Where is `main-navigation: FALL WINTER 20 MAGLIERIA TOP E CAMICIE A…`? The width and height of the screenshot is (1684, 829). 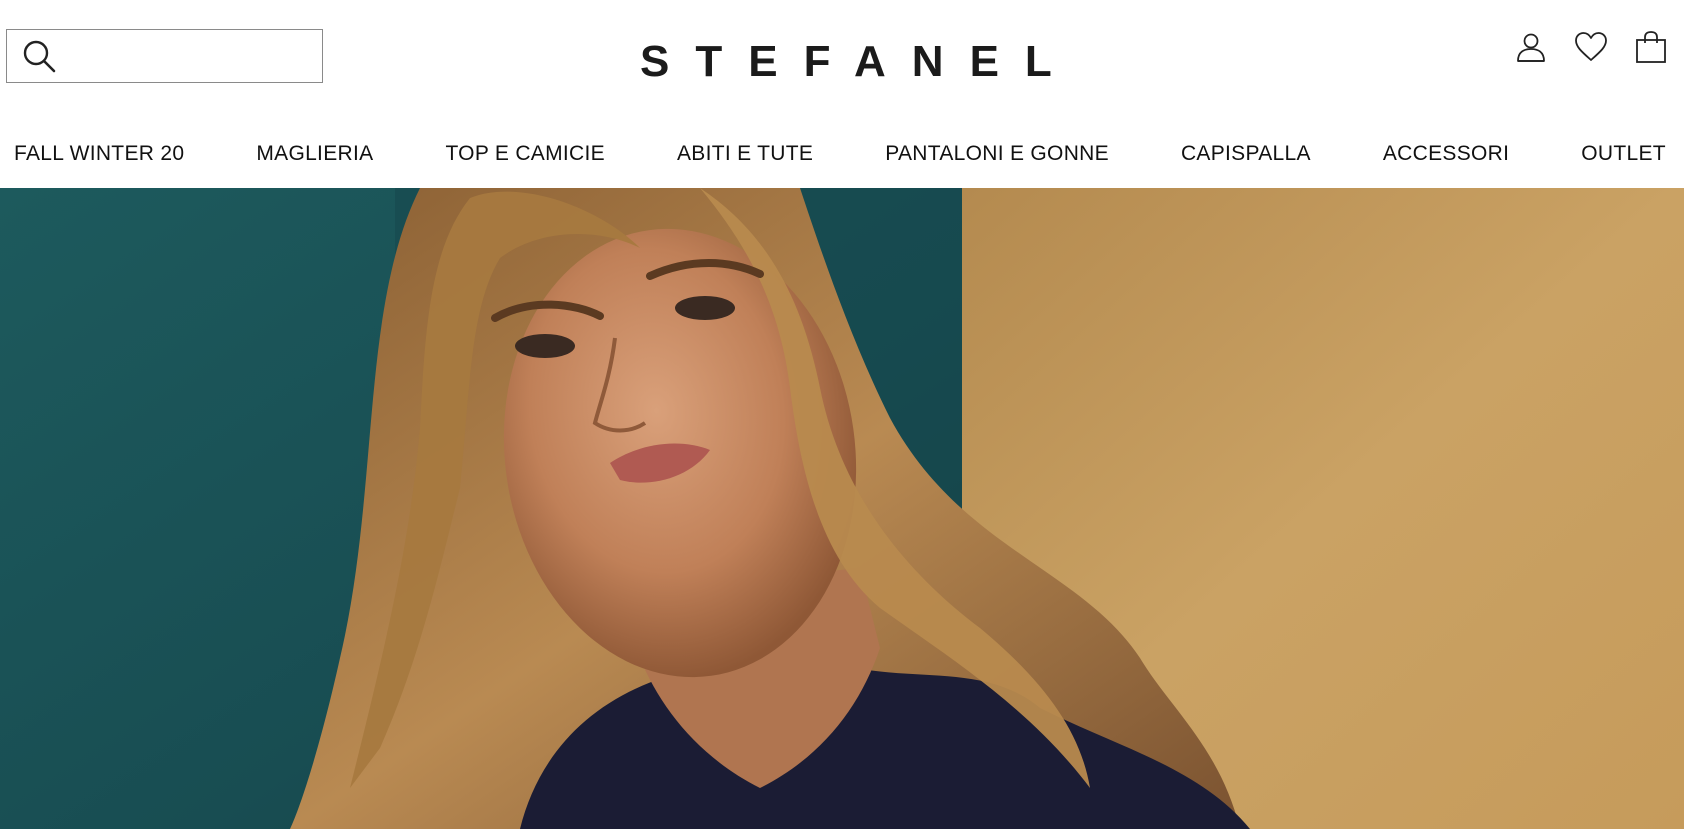
main-navigation: FALL WINTER 20 MAGLIERIA TOP E CAMICIE A… is located at coordinates (840, 154).